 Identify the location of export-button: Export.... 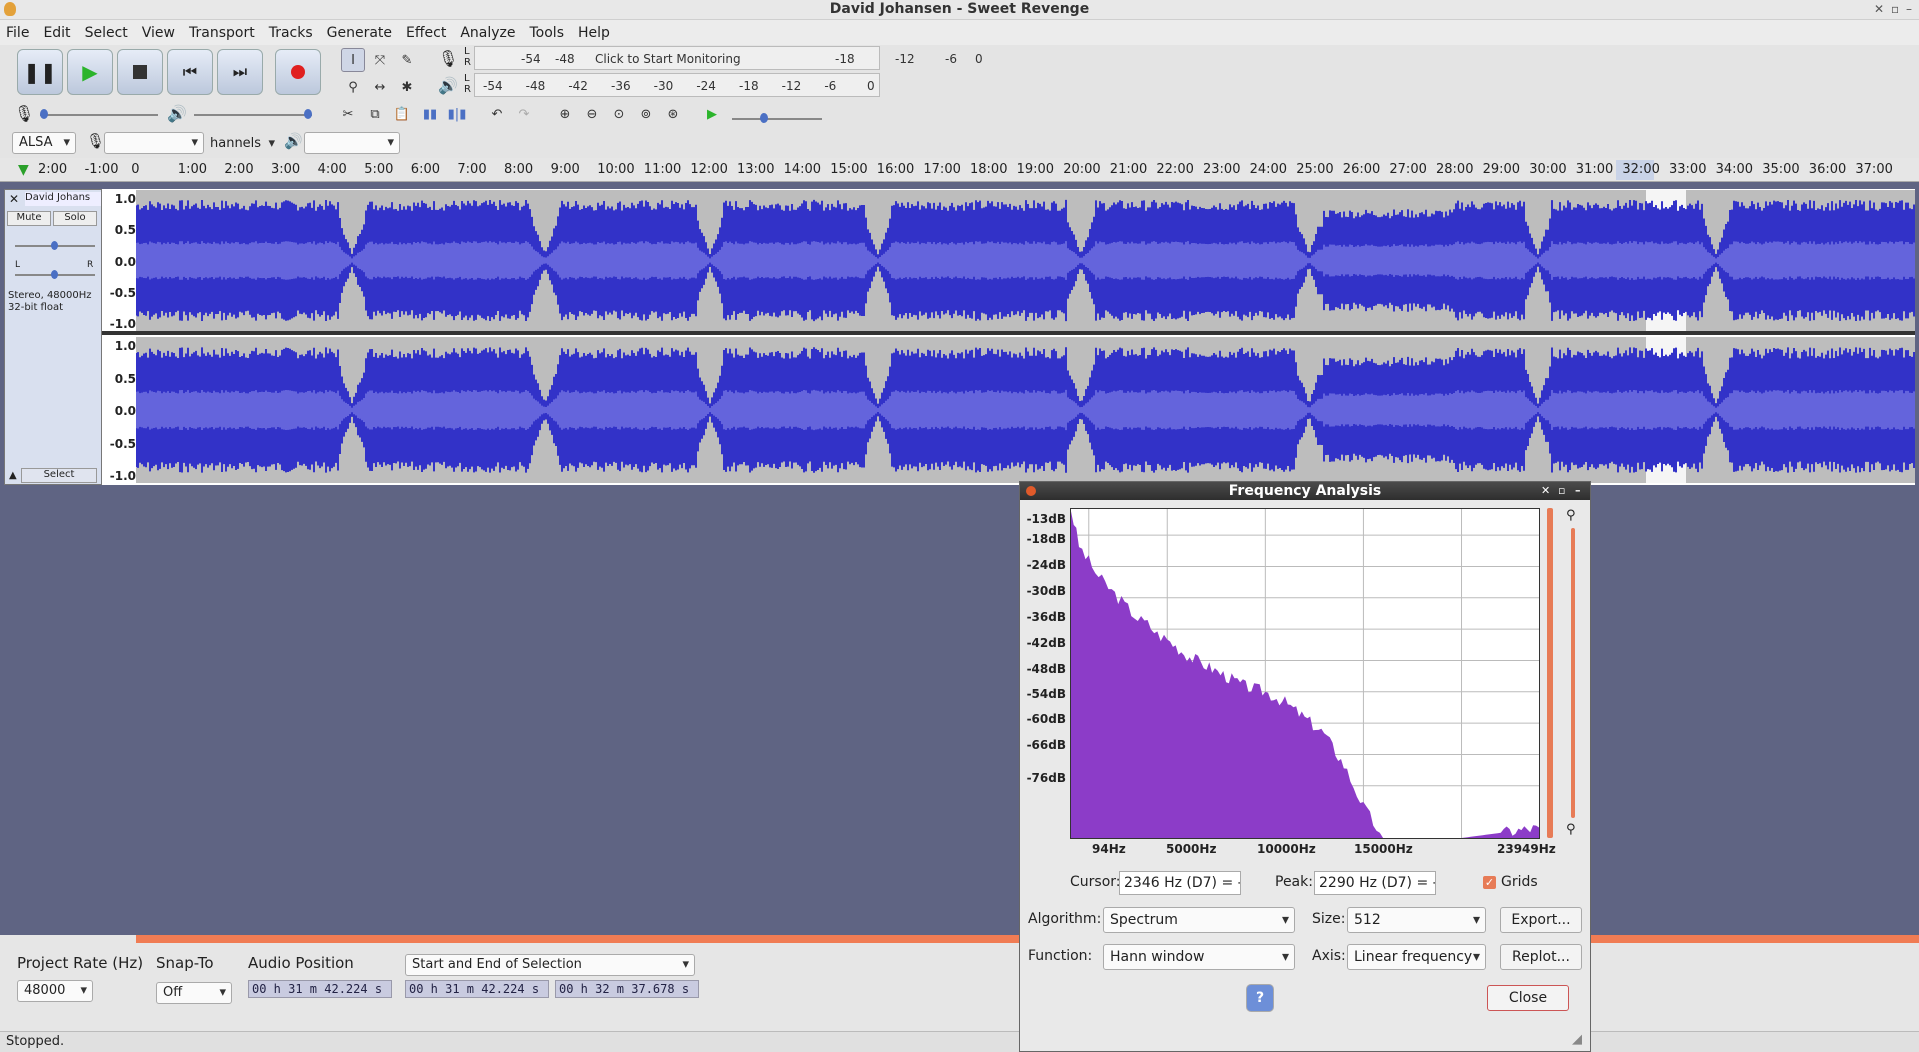
(1541, 920).